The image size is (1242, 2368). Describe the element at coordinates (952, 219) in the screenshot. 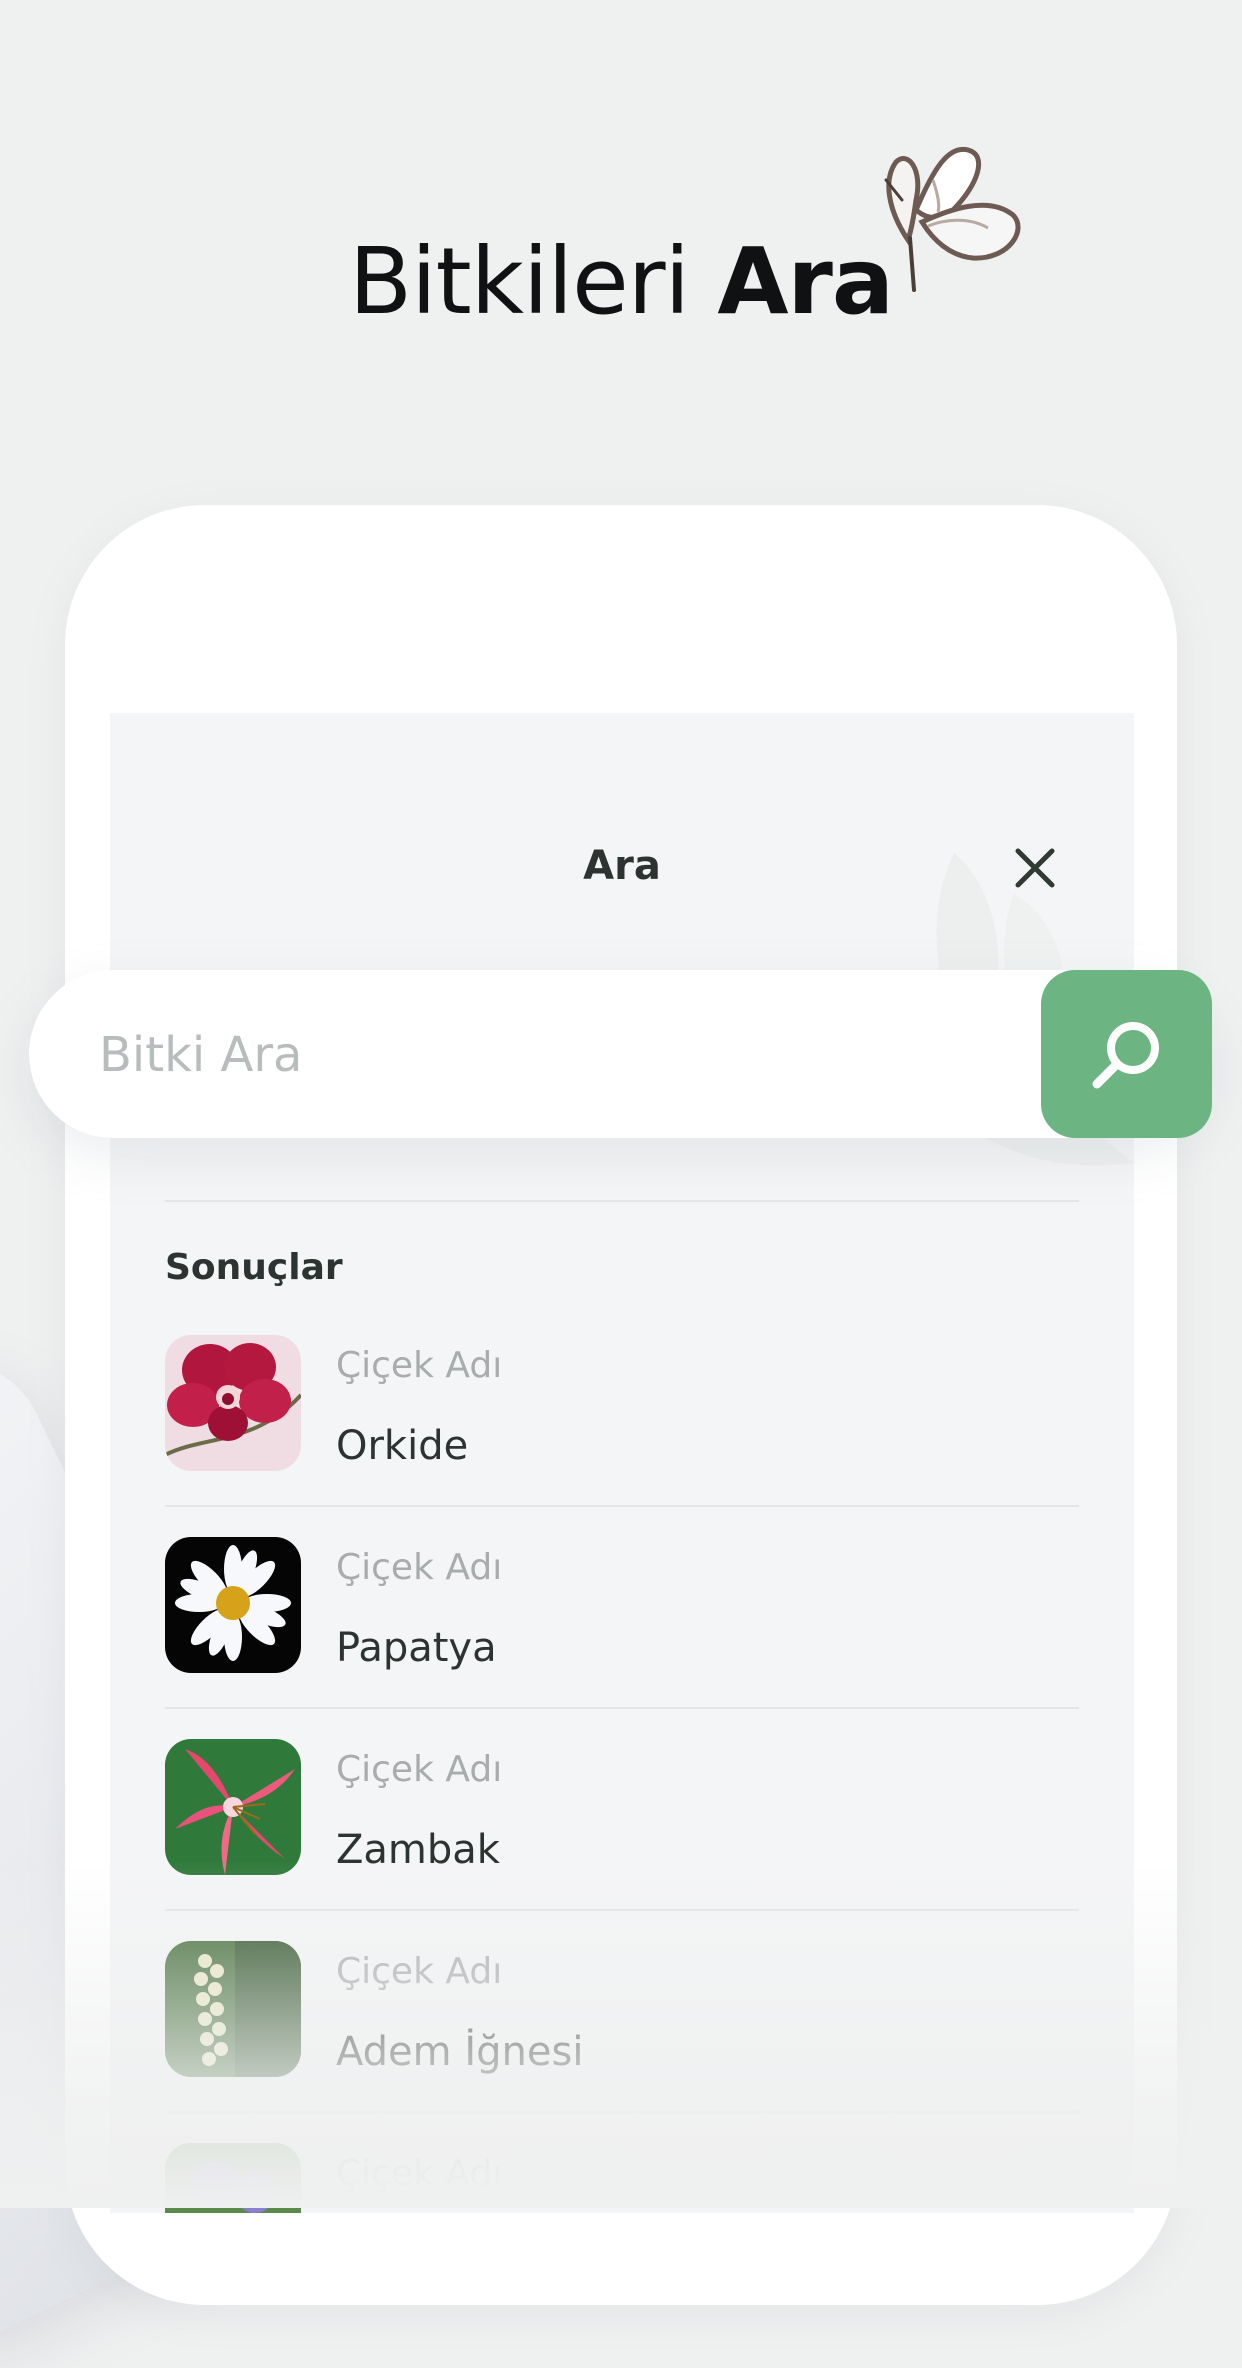

I see `butterfly-icon` at that location.